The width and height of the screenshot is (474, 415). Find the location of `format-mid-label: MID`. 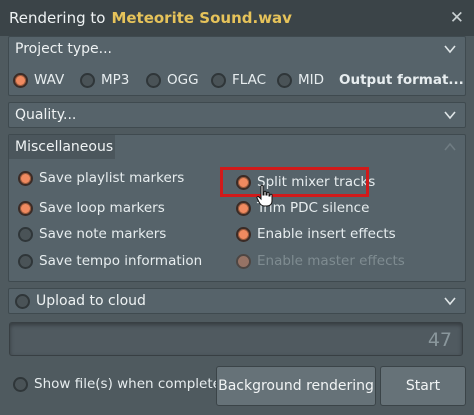

format-mid-label: MID is located at coordinates (311, 80).